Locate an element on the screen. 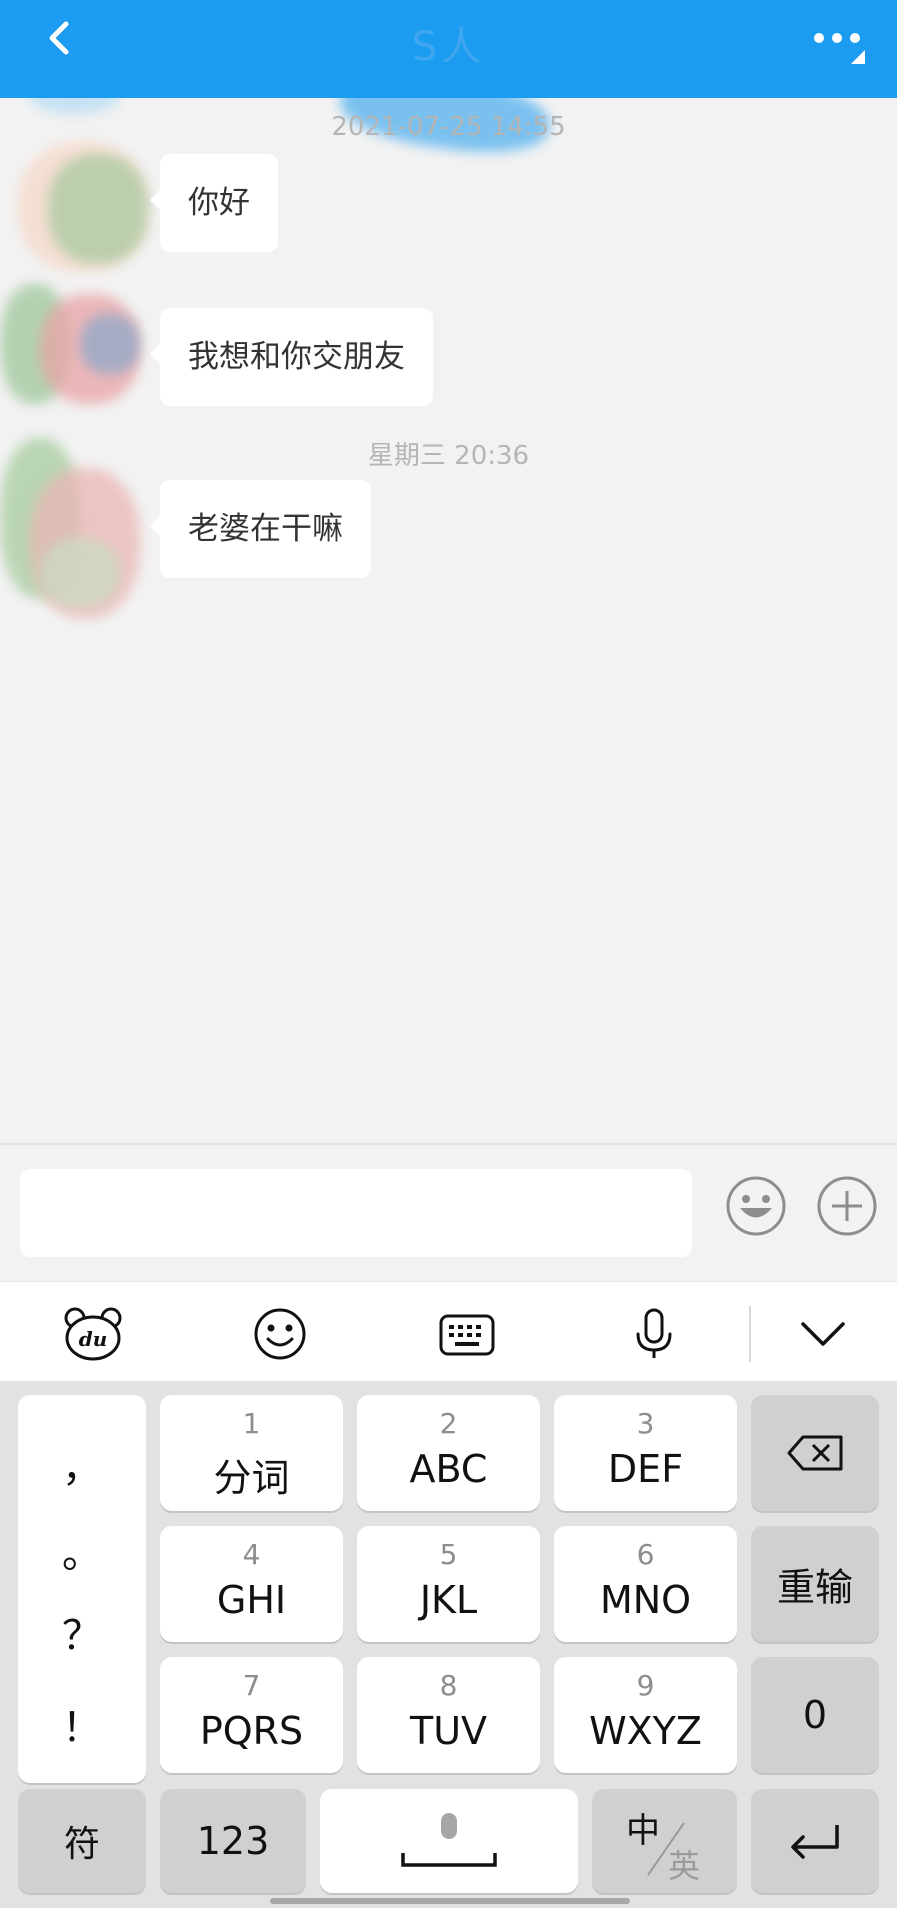 Image resolution: width=897 pixels, height=1908 pixels. message-input-bar is located at coordinates (448, 1212).